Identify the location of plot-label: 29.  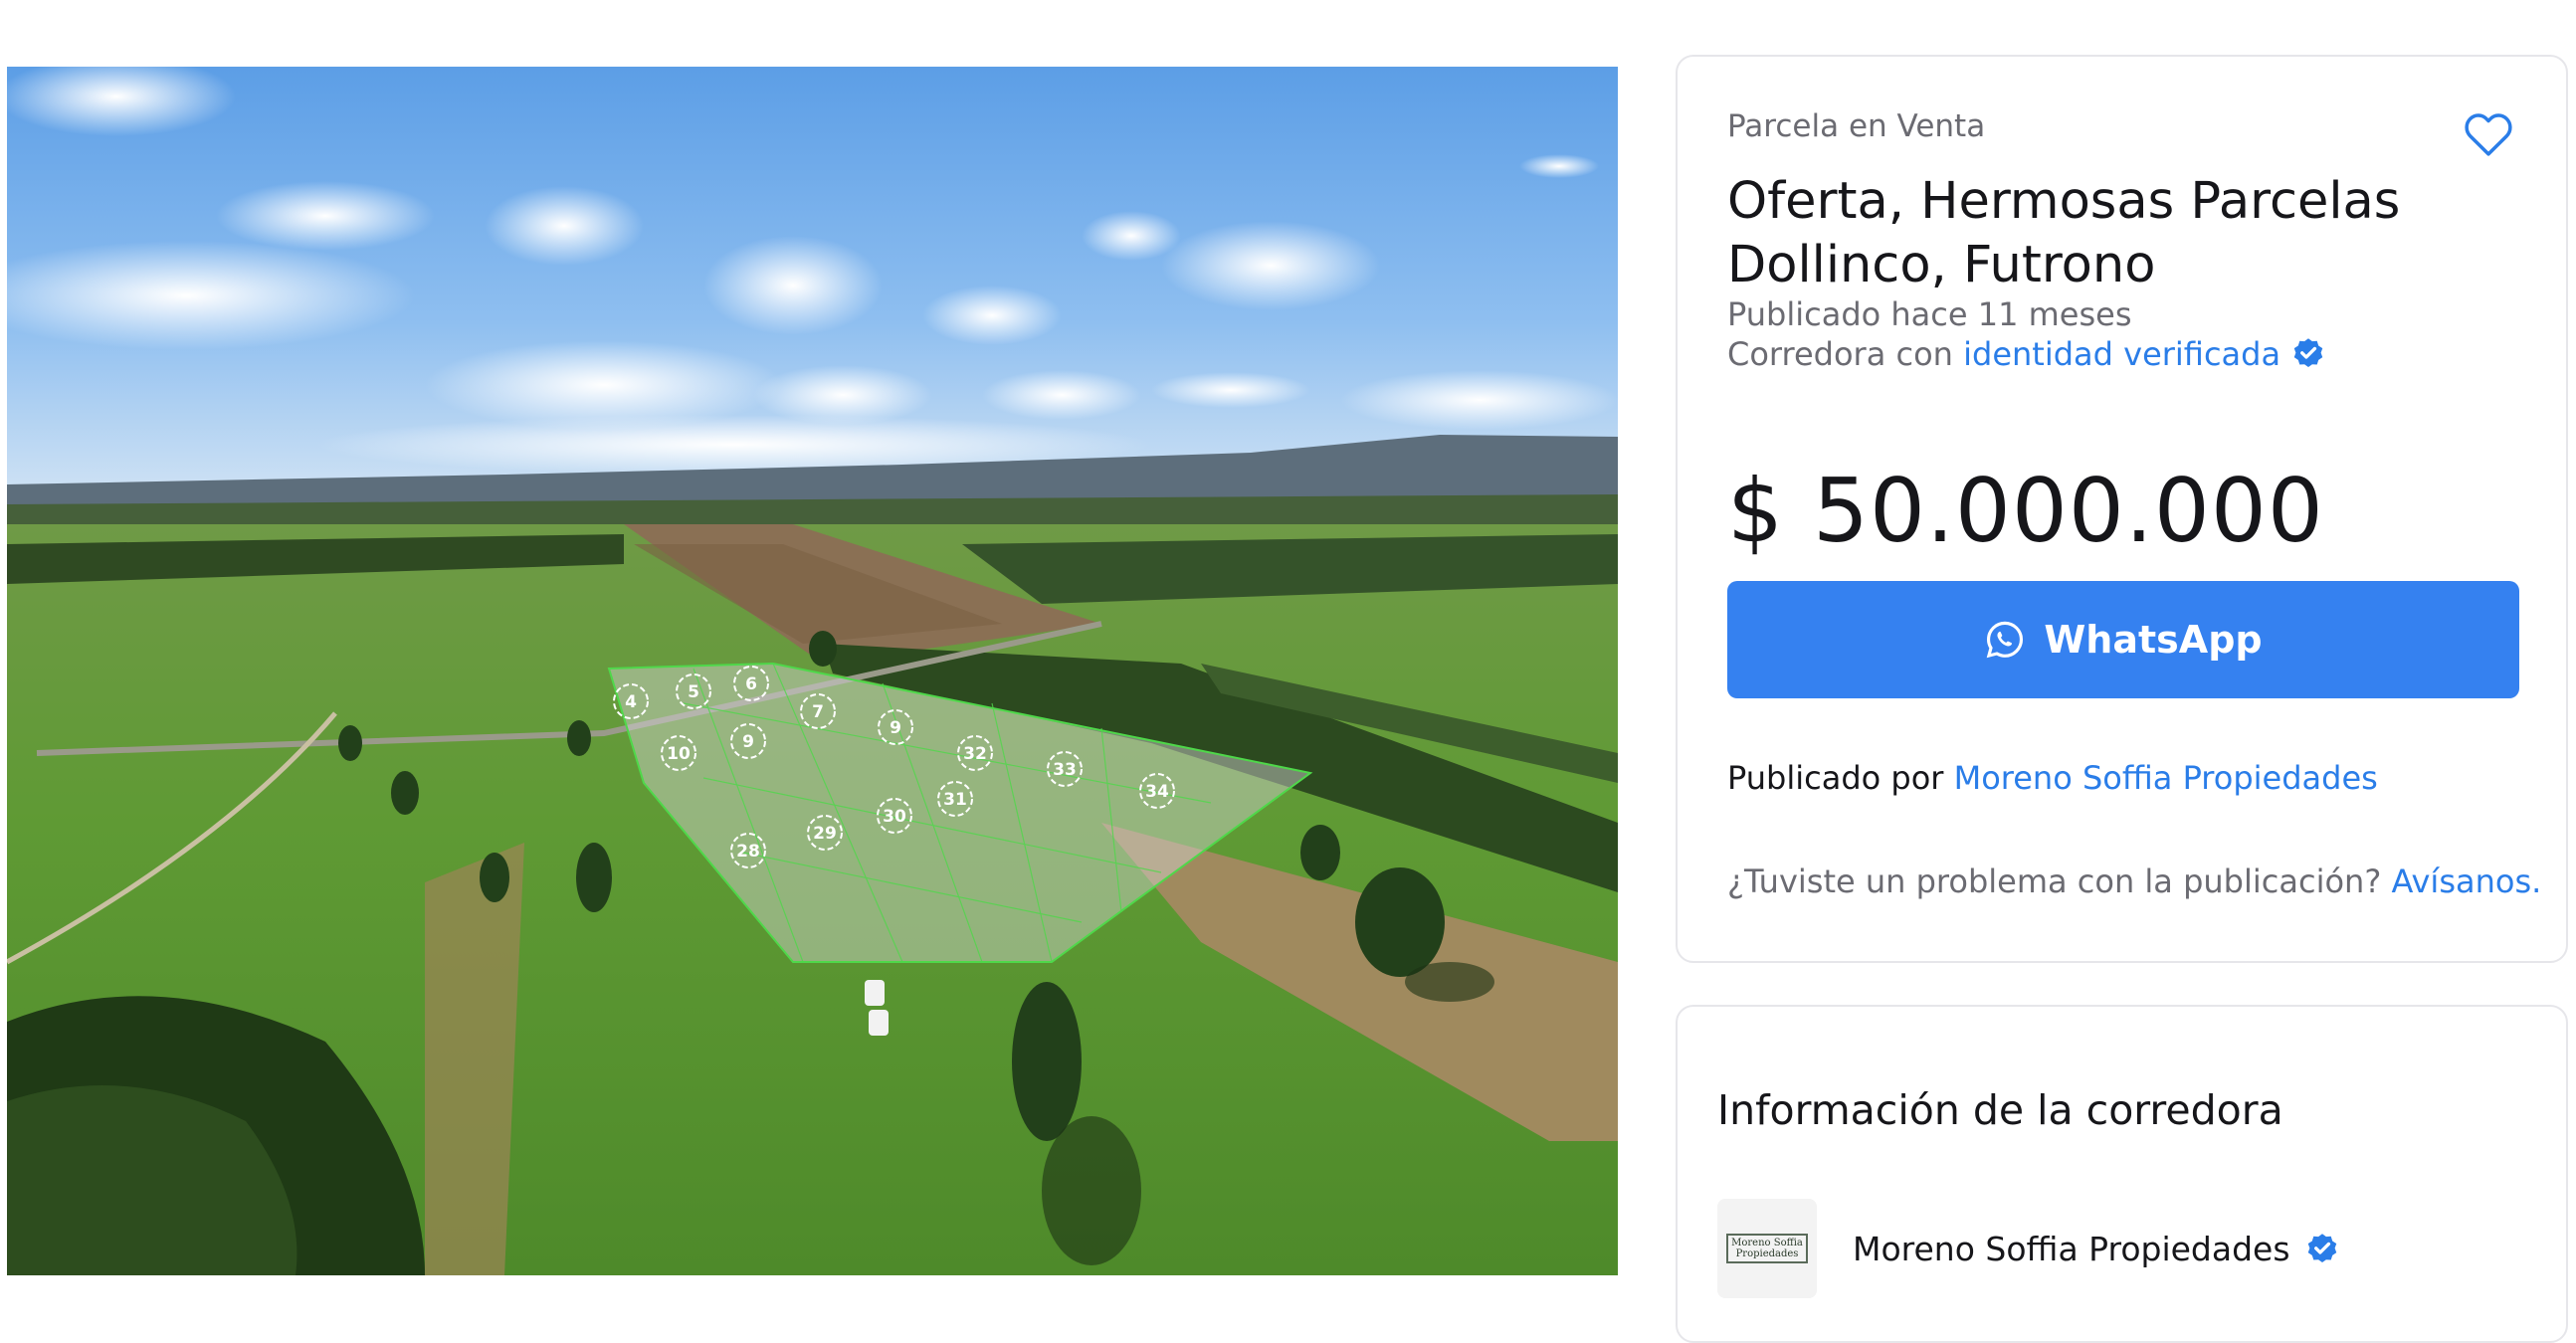
(825, 834).